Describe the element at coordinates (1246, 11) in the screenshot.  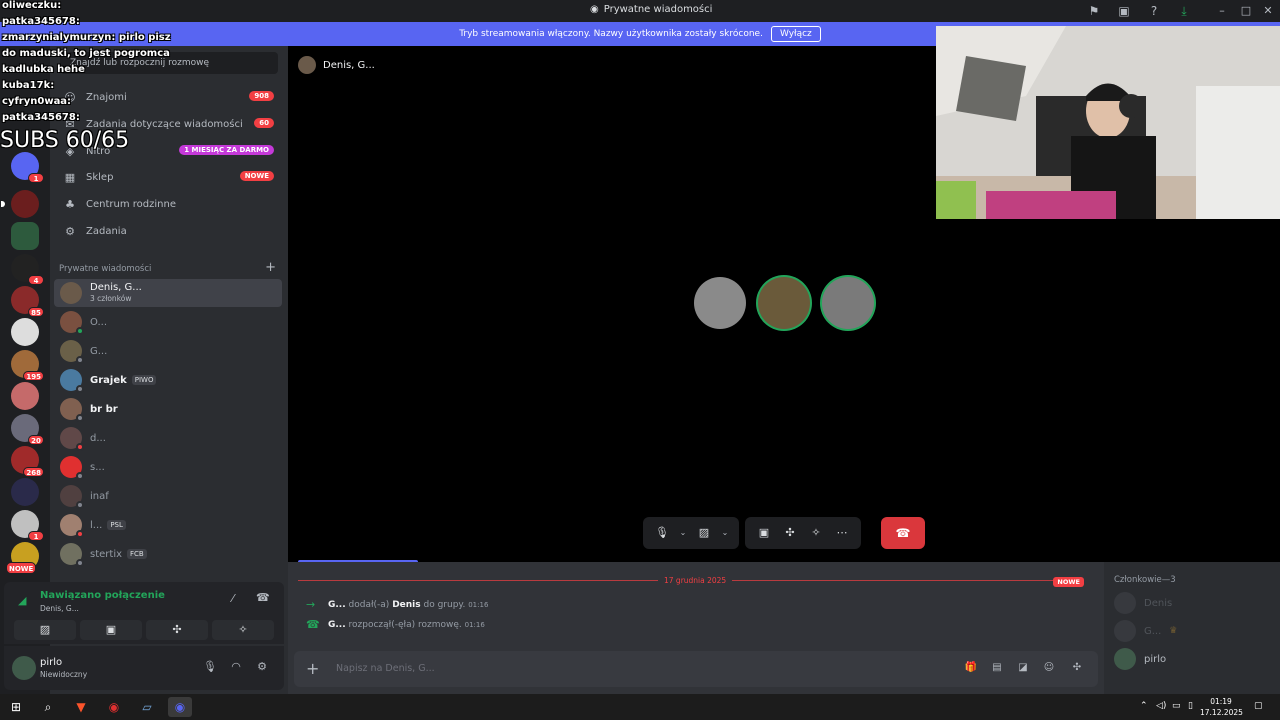
I see `maximize-icon: □` at that location.